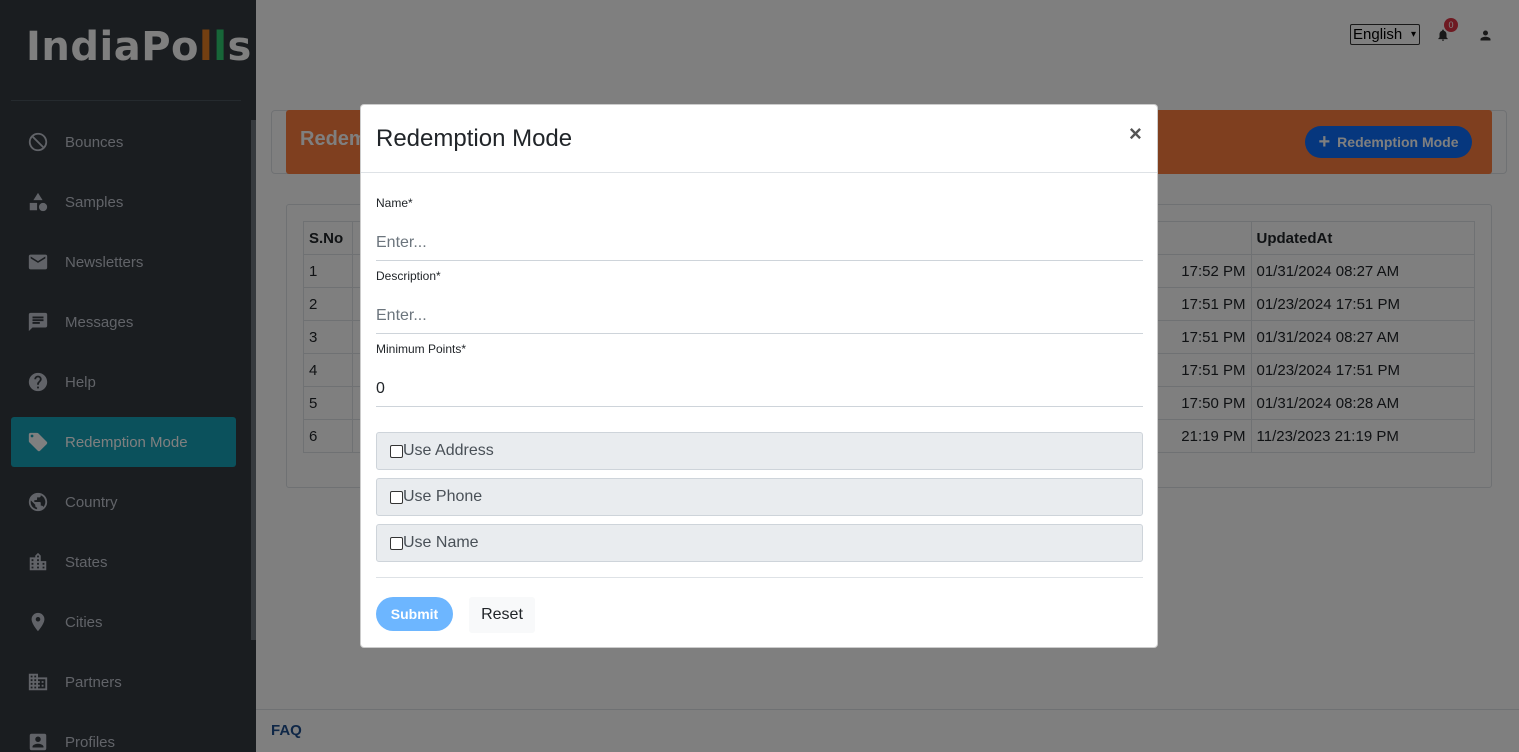 Image resolution: width=1519 pixels, height=752 pixels. Describe the element at coordinates (474, 138) in the screenshot. I see `modal-title: Redemption Mode` at that location.